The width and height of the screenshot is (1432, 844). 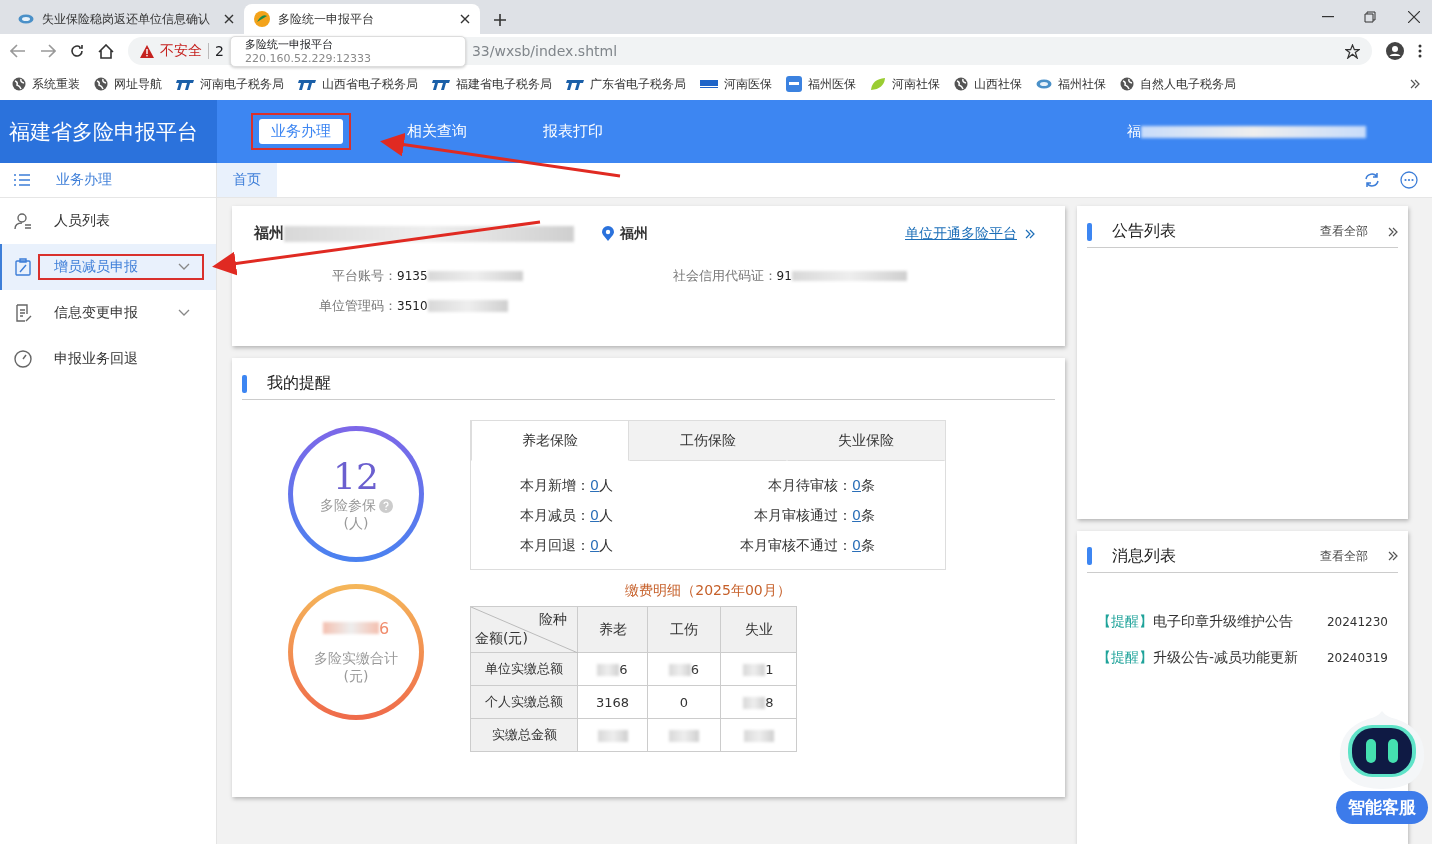 I want to click on insurance-tab: 失业保险, so click(x=866, y=441).